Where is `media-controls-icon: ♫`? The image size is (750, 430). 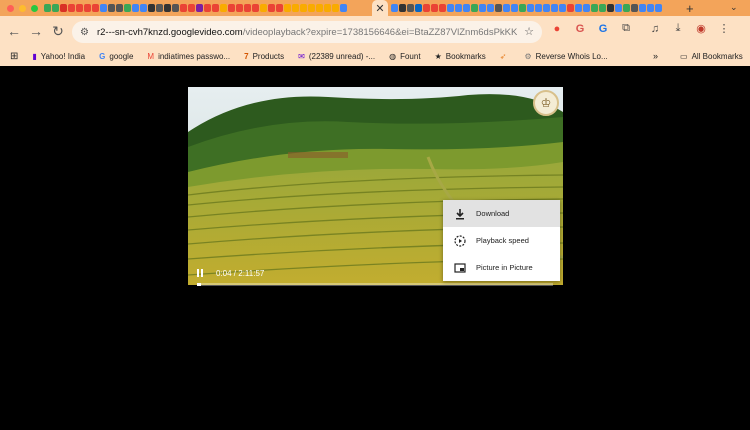 media-controls-icon: ♫ is located at coordinates (655, 29).